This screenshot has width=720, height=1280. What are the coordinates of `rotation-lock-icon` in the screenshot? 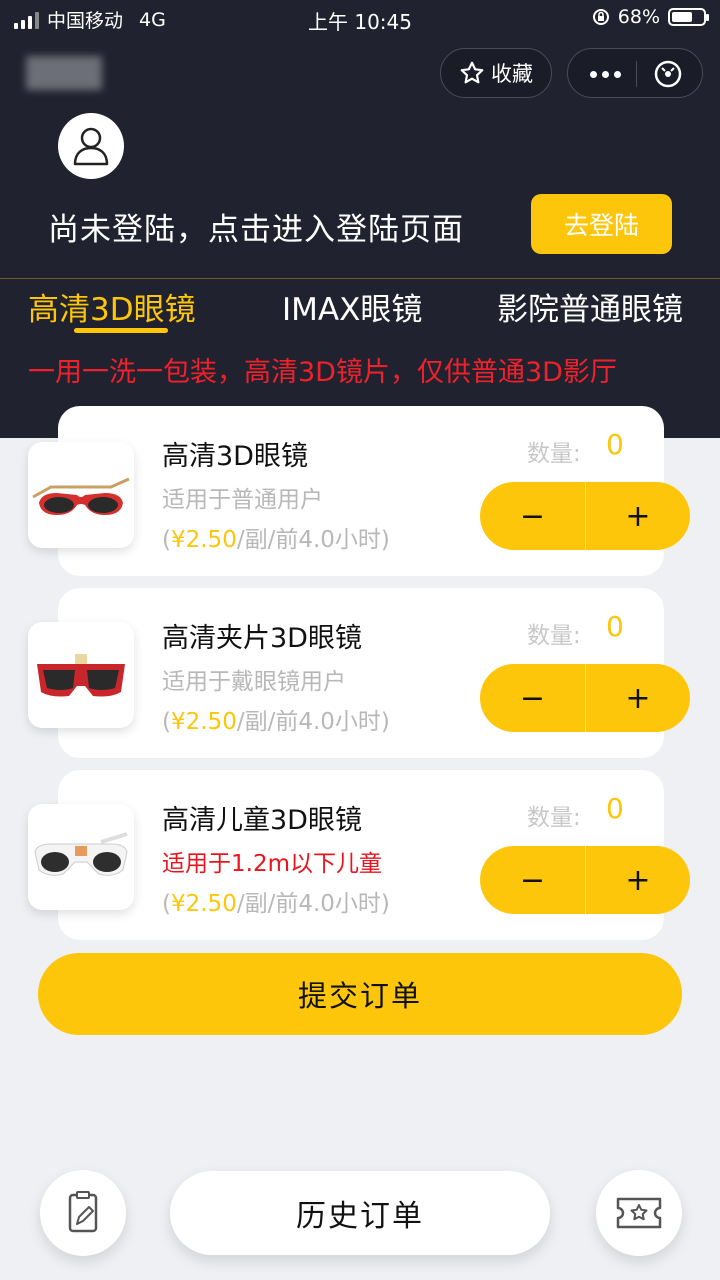 It's located at (600, 17).